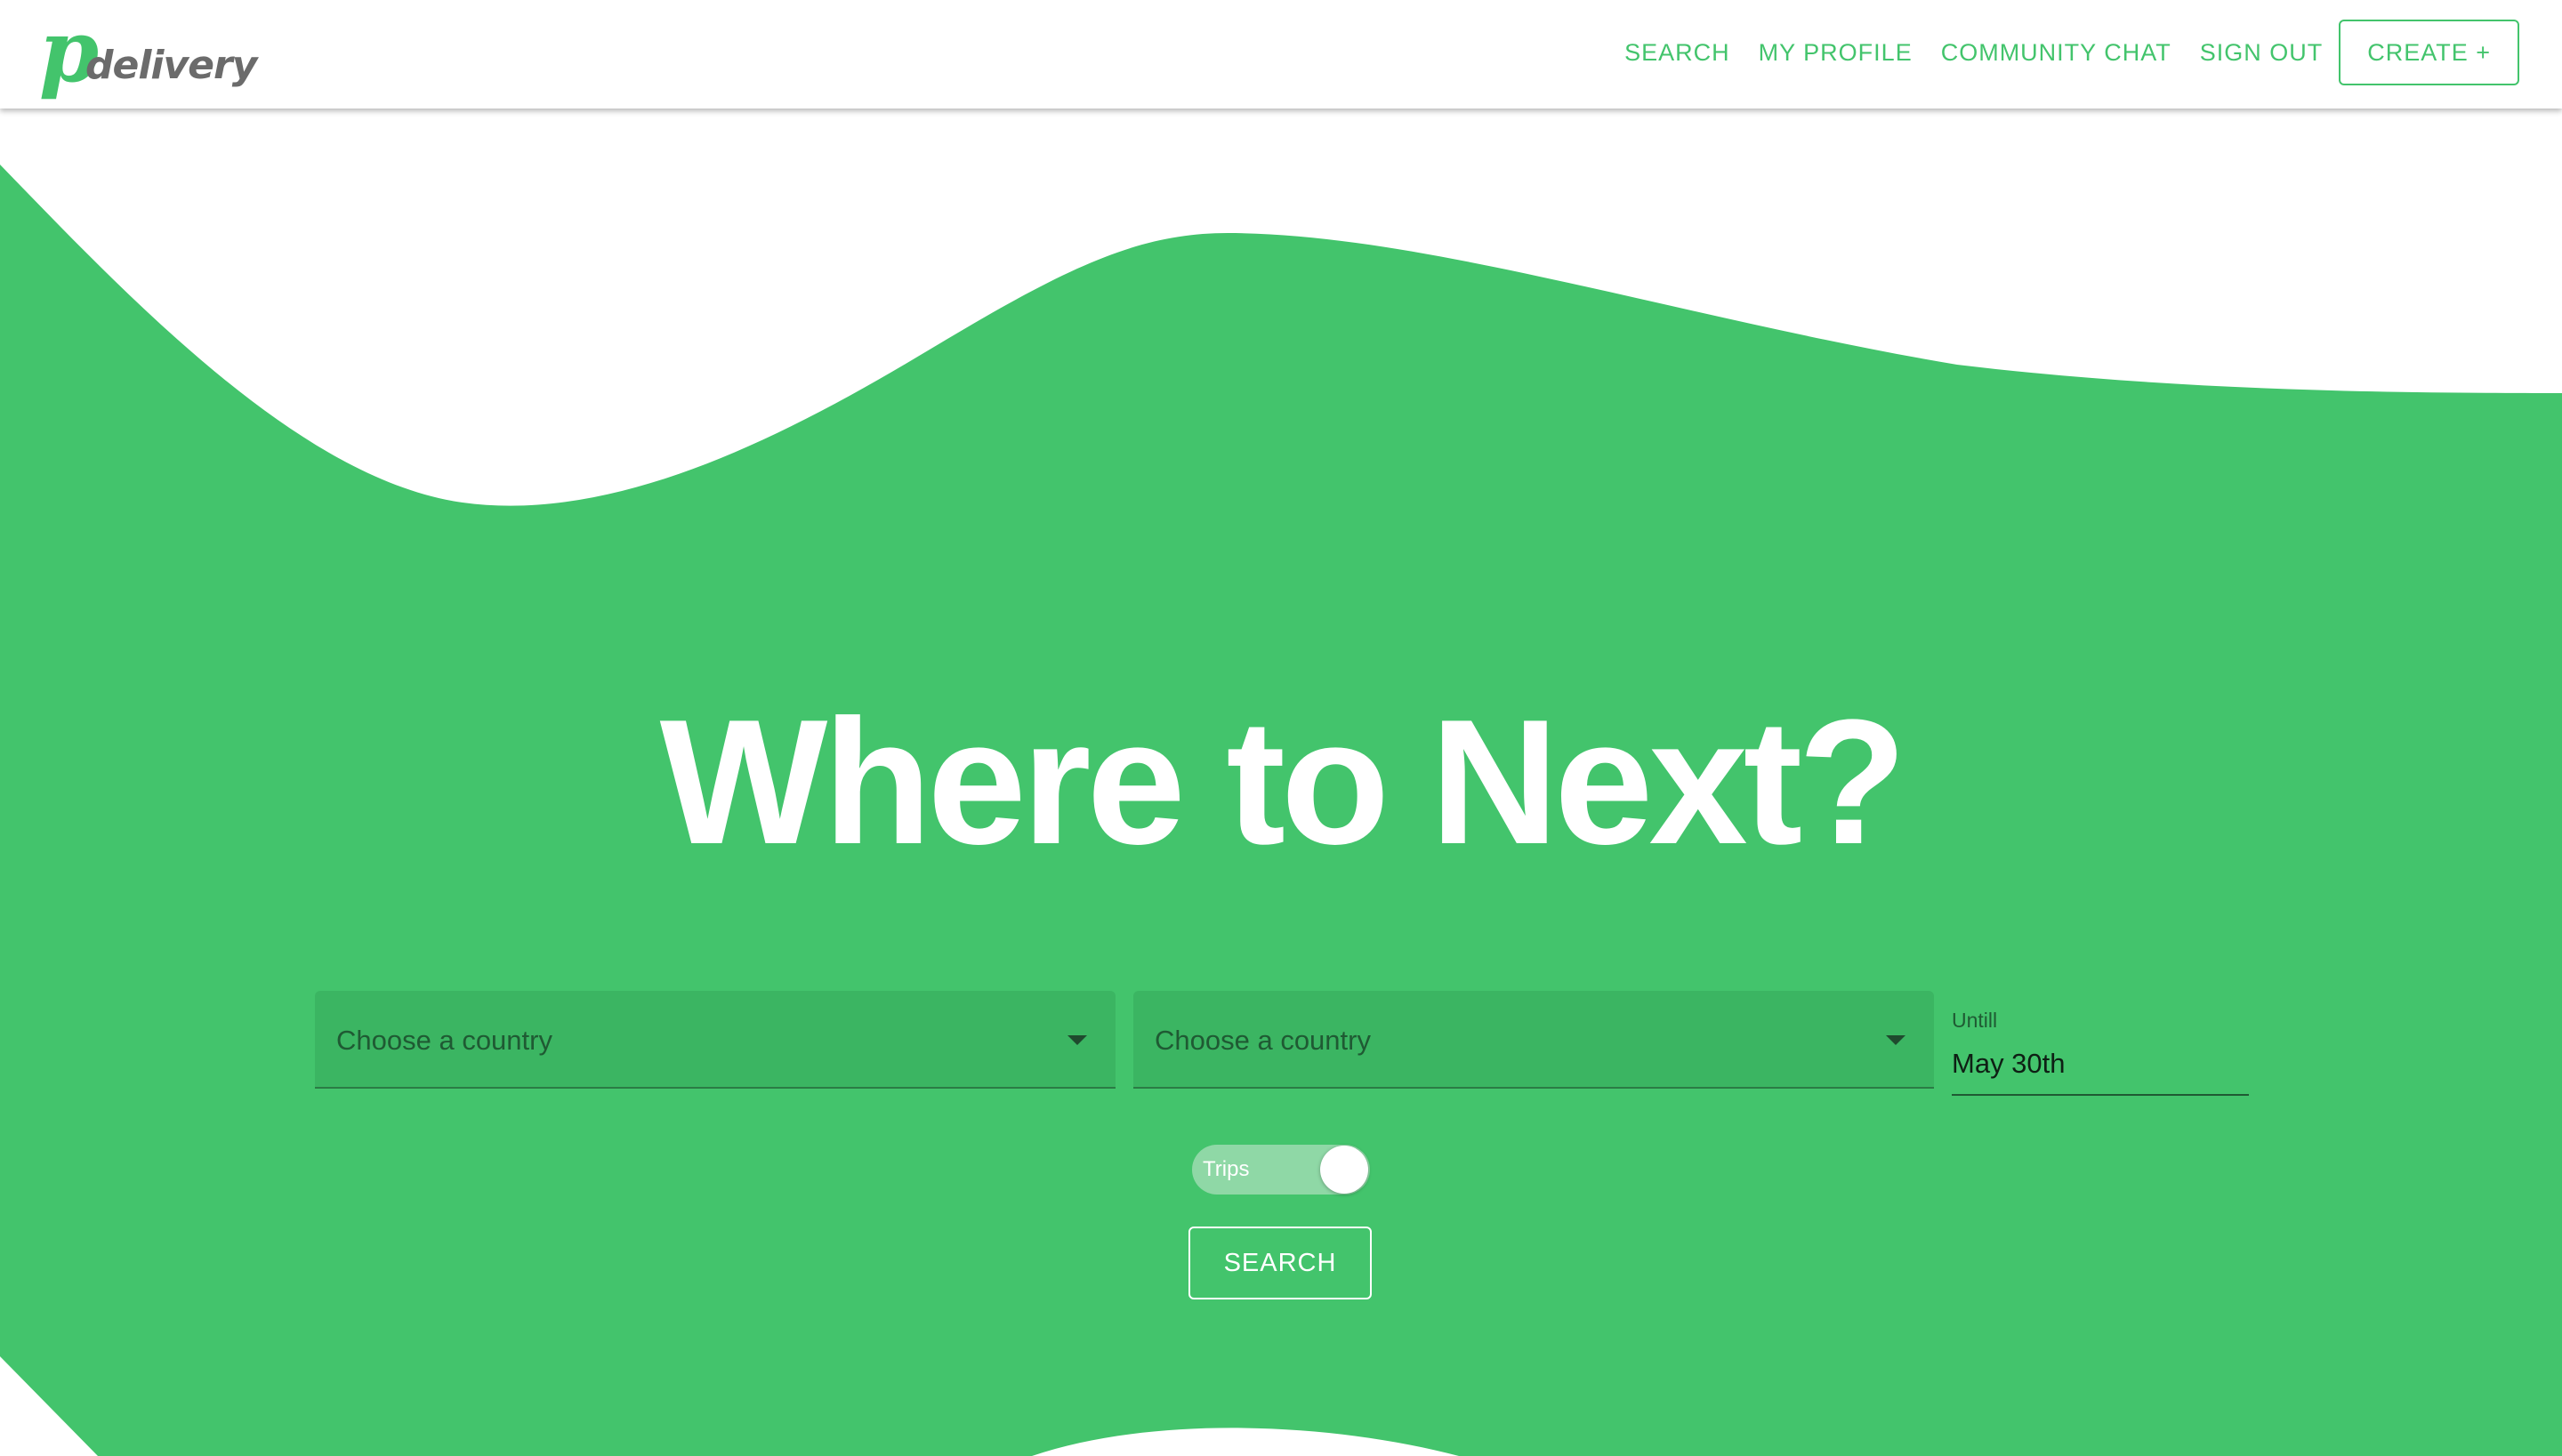 The image size is (2562, 1456). Describe the element at coordinates (1677, 53) in the screenshot. I see `nav-search-link: SEARCH` at that location.